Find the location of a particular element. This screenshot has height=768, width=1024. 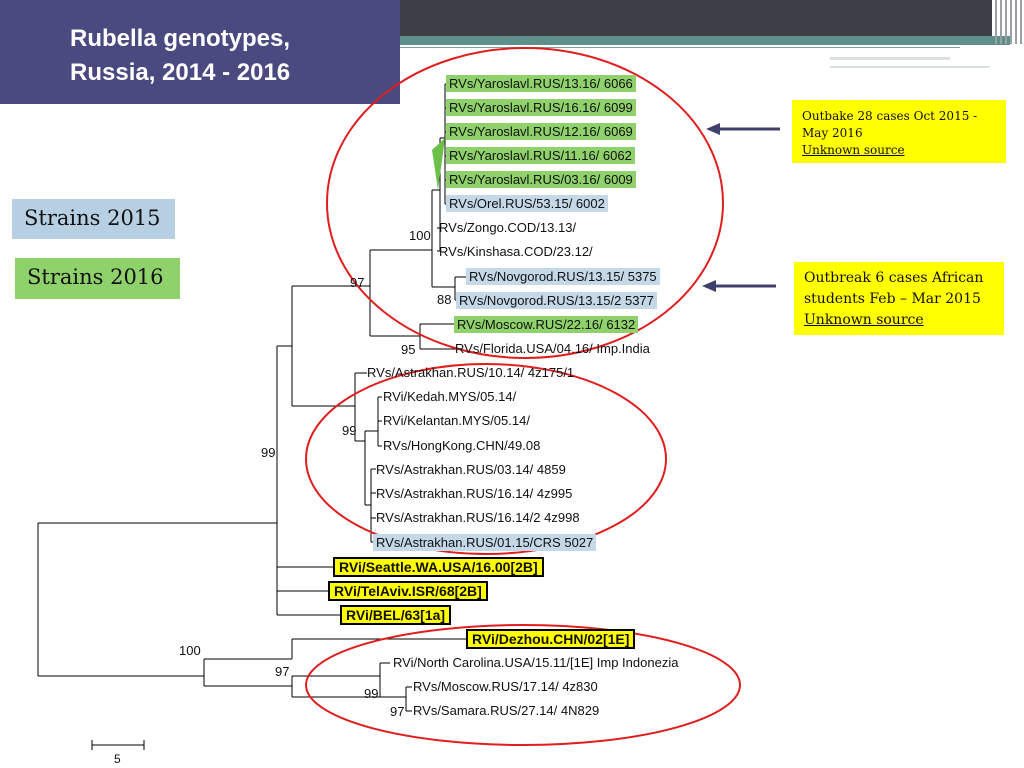

arrow-icon-top is located at coordinates (743, 129).